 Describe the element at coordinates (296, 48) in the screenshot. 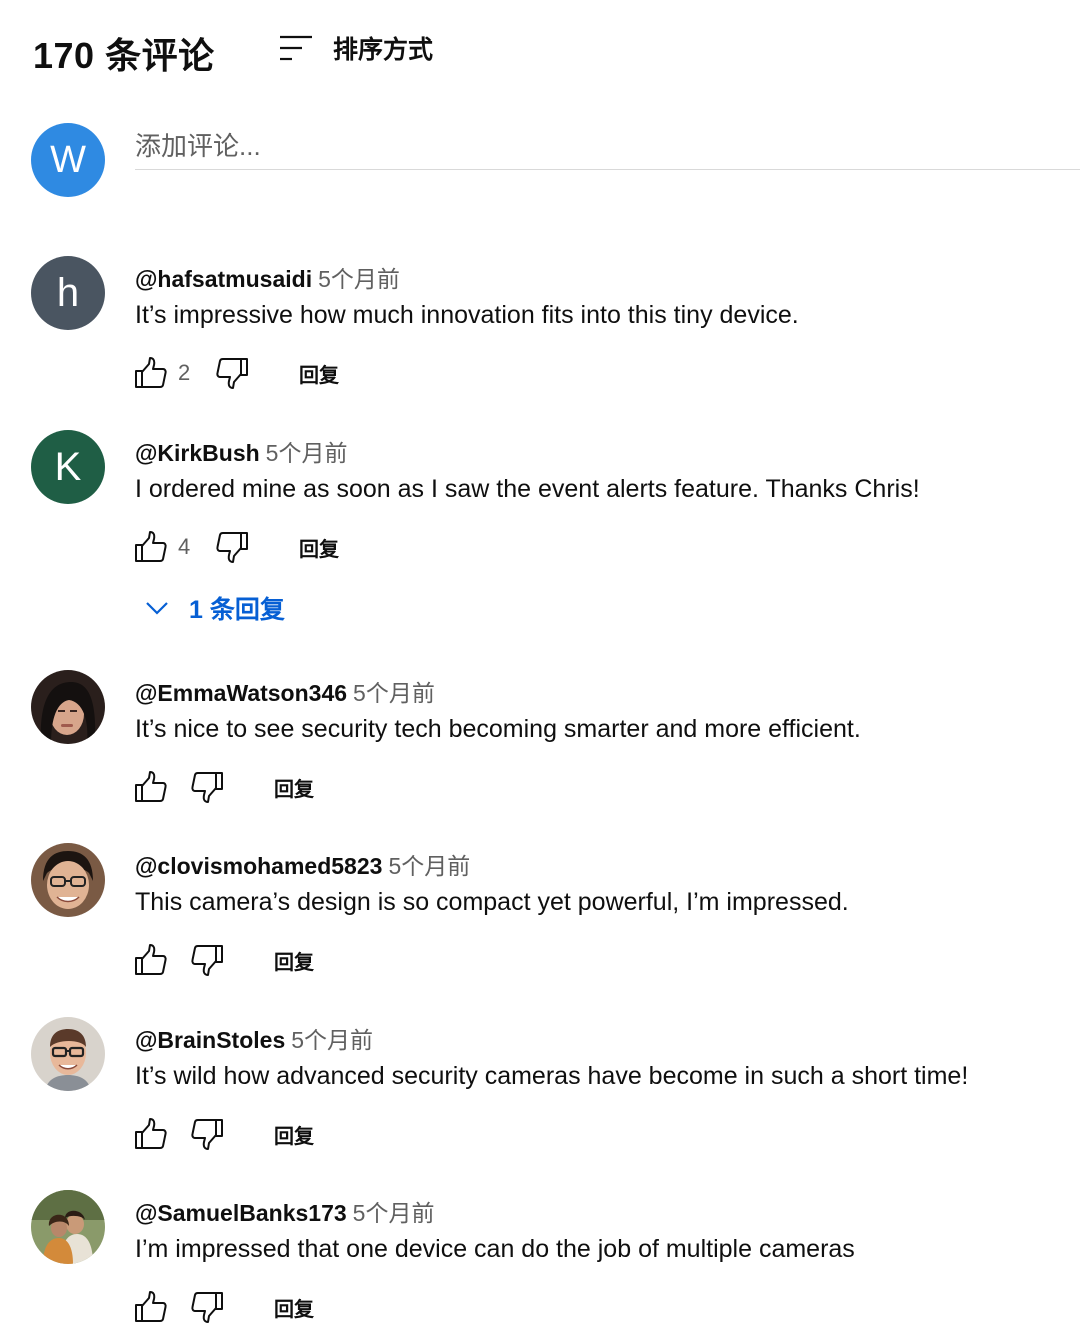

I see `sort-icon` at that location.